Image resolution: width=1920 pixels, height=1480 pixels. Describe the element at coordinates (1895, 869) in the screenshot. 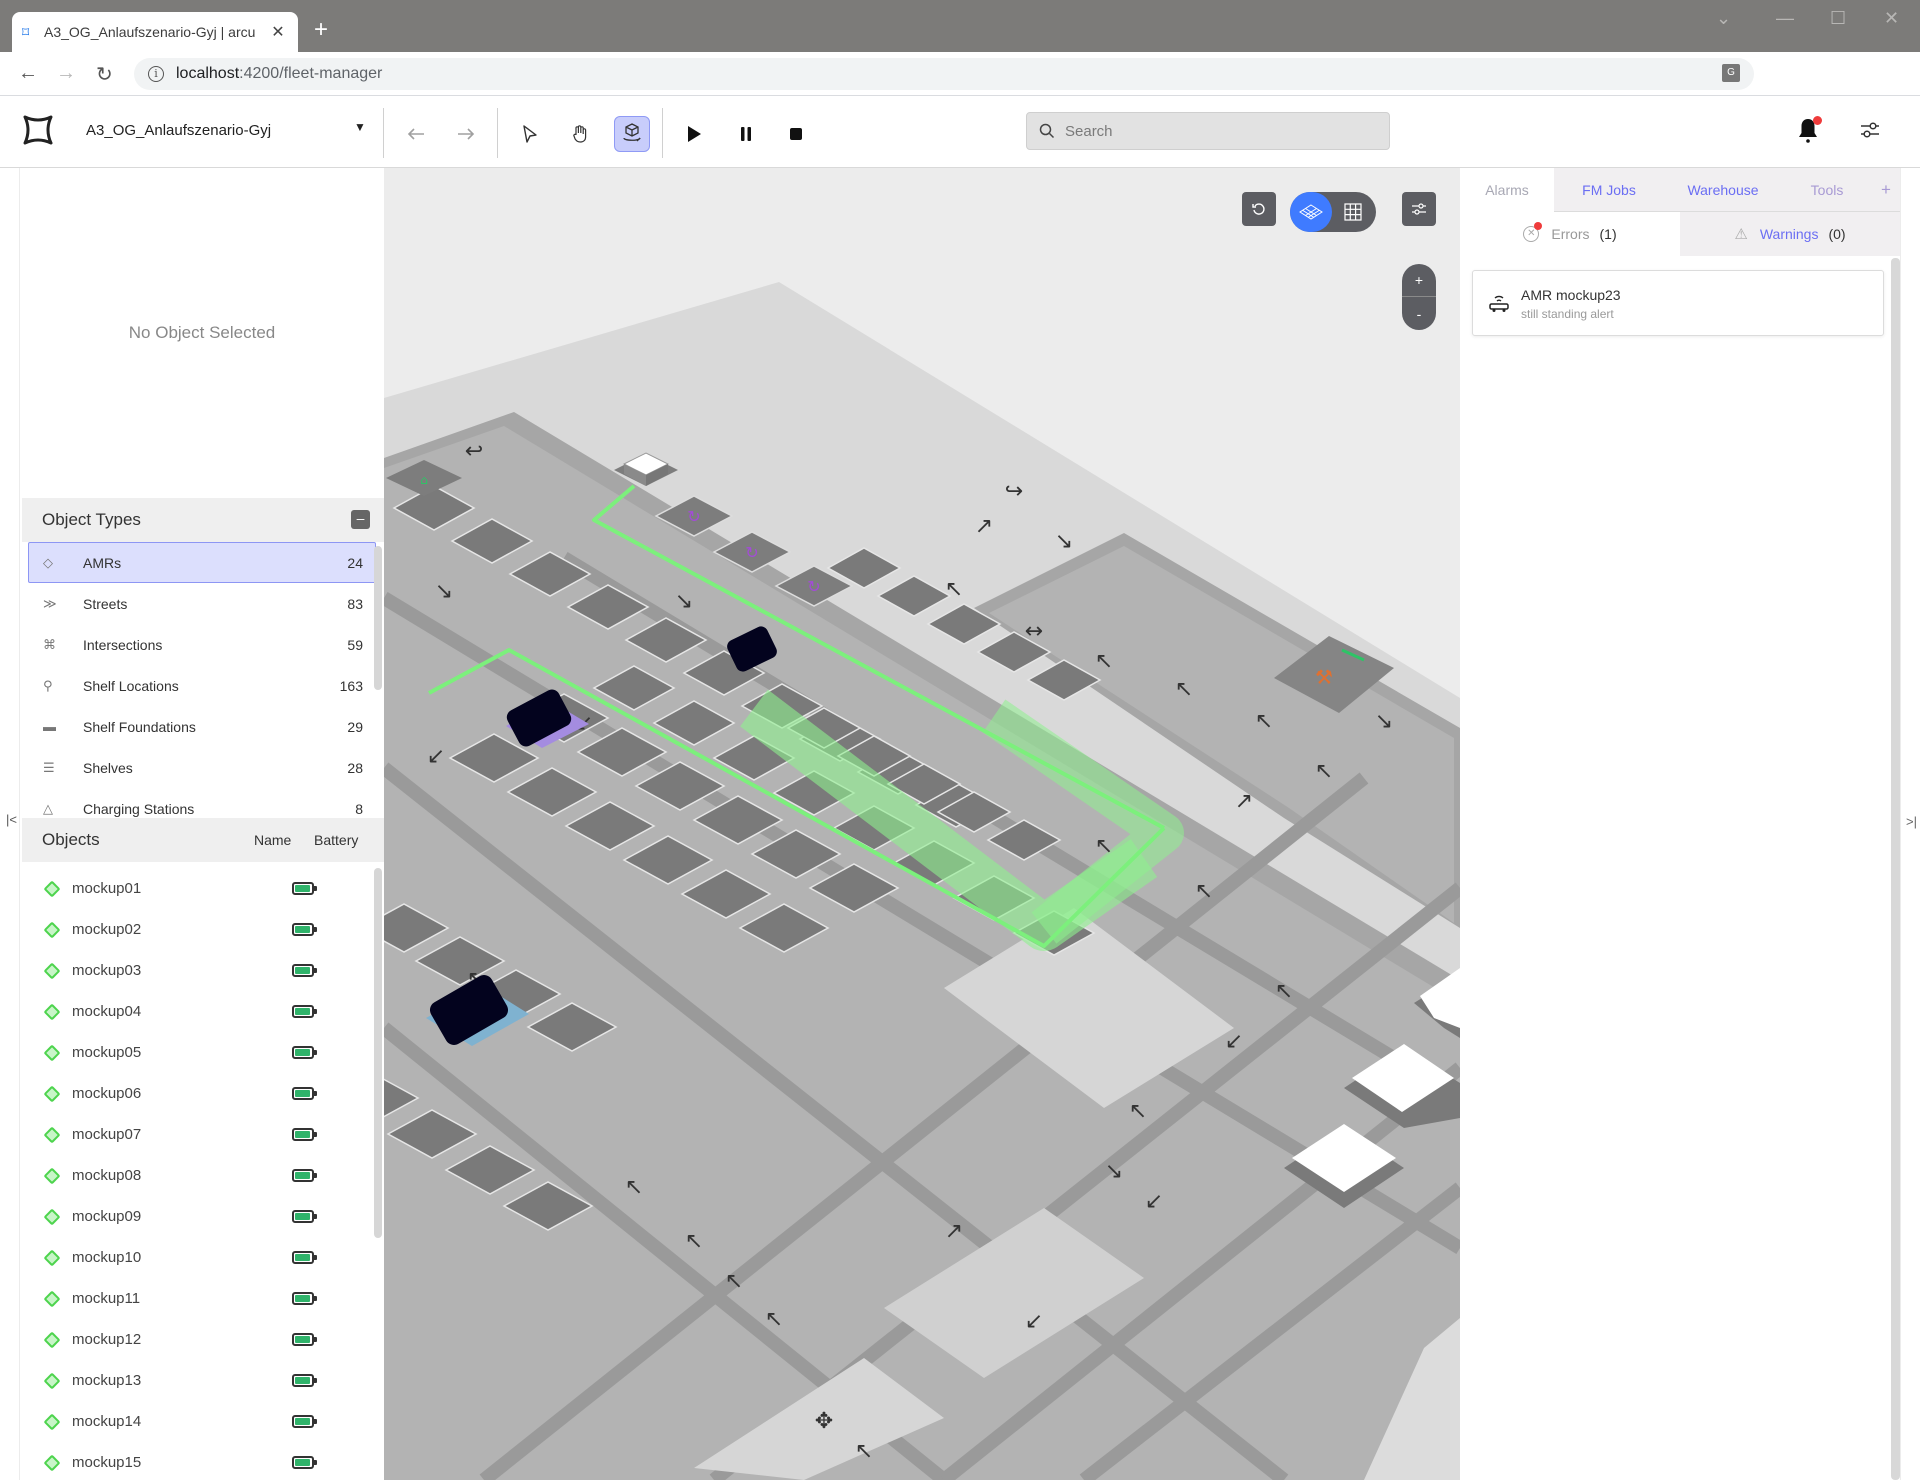

I see `right-panel-scrollbar` at that location.